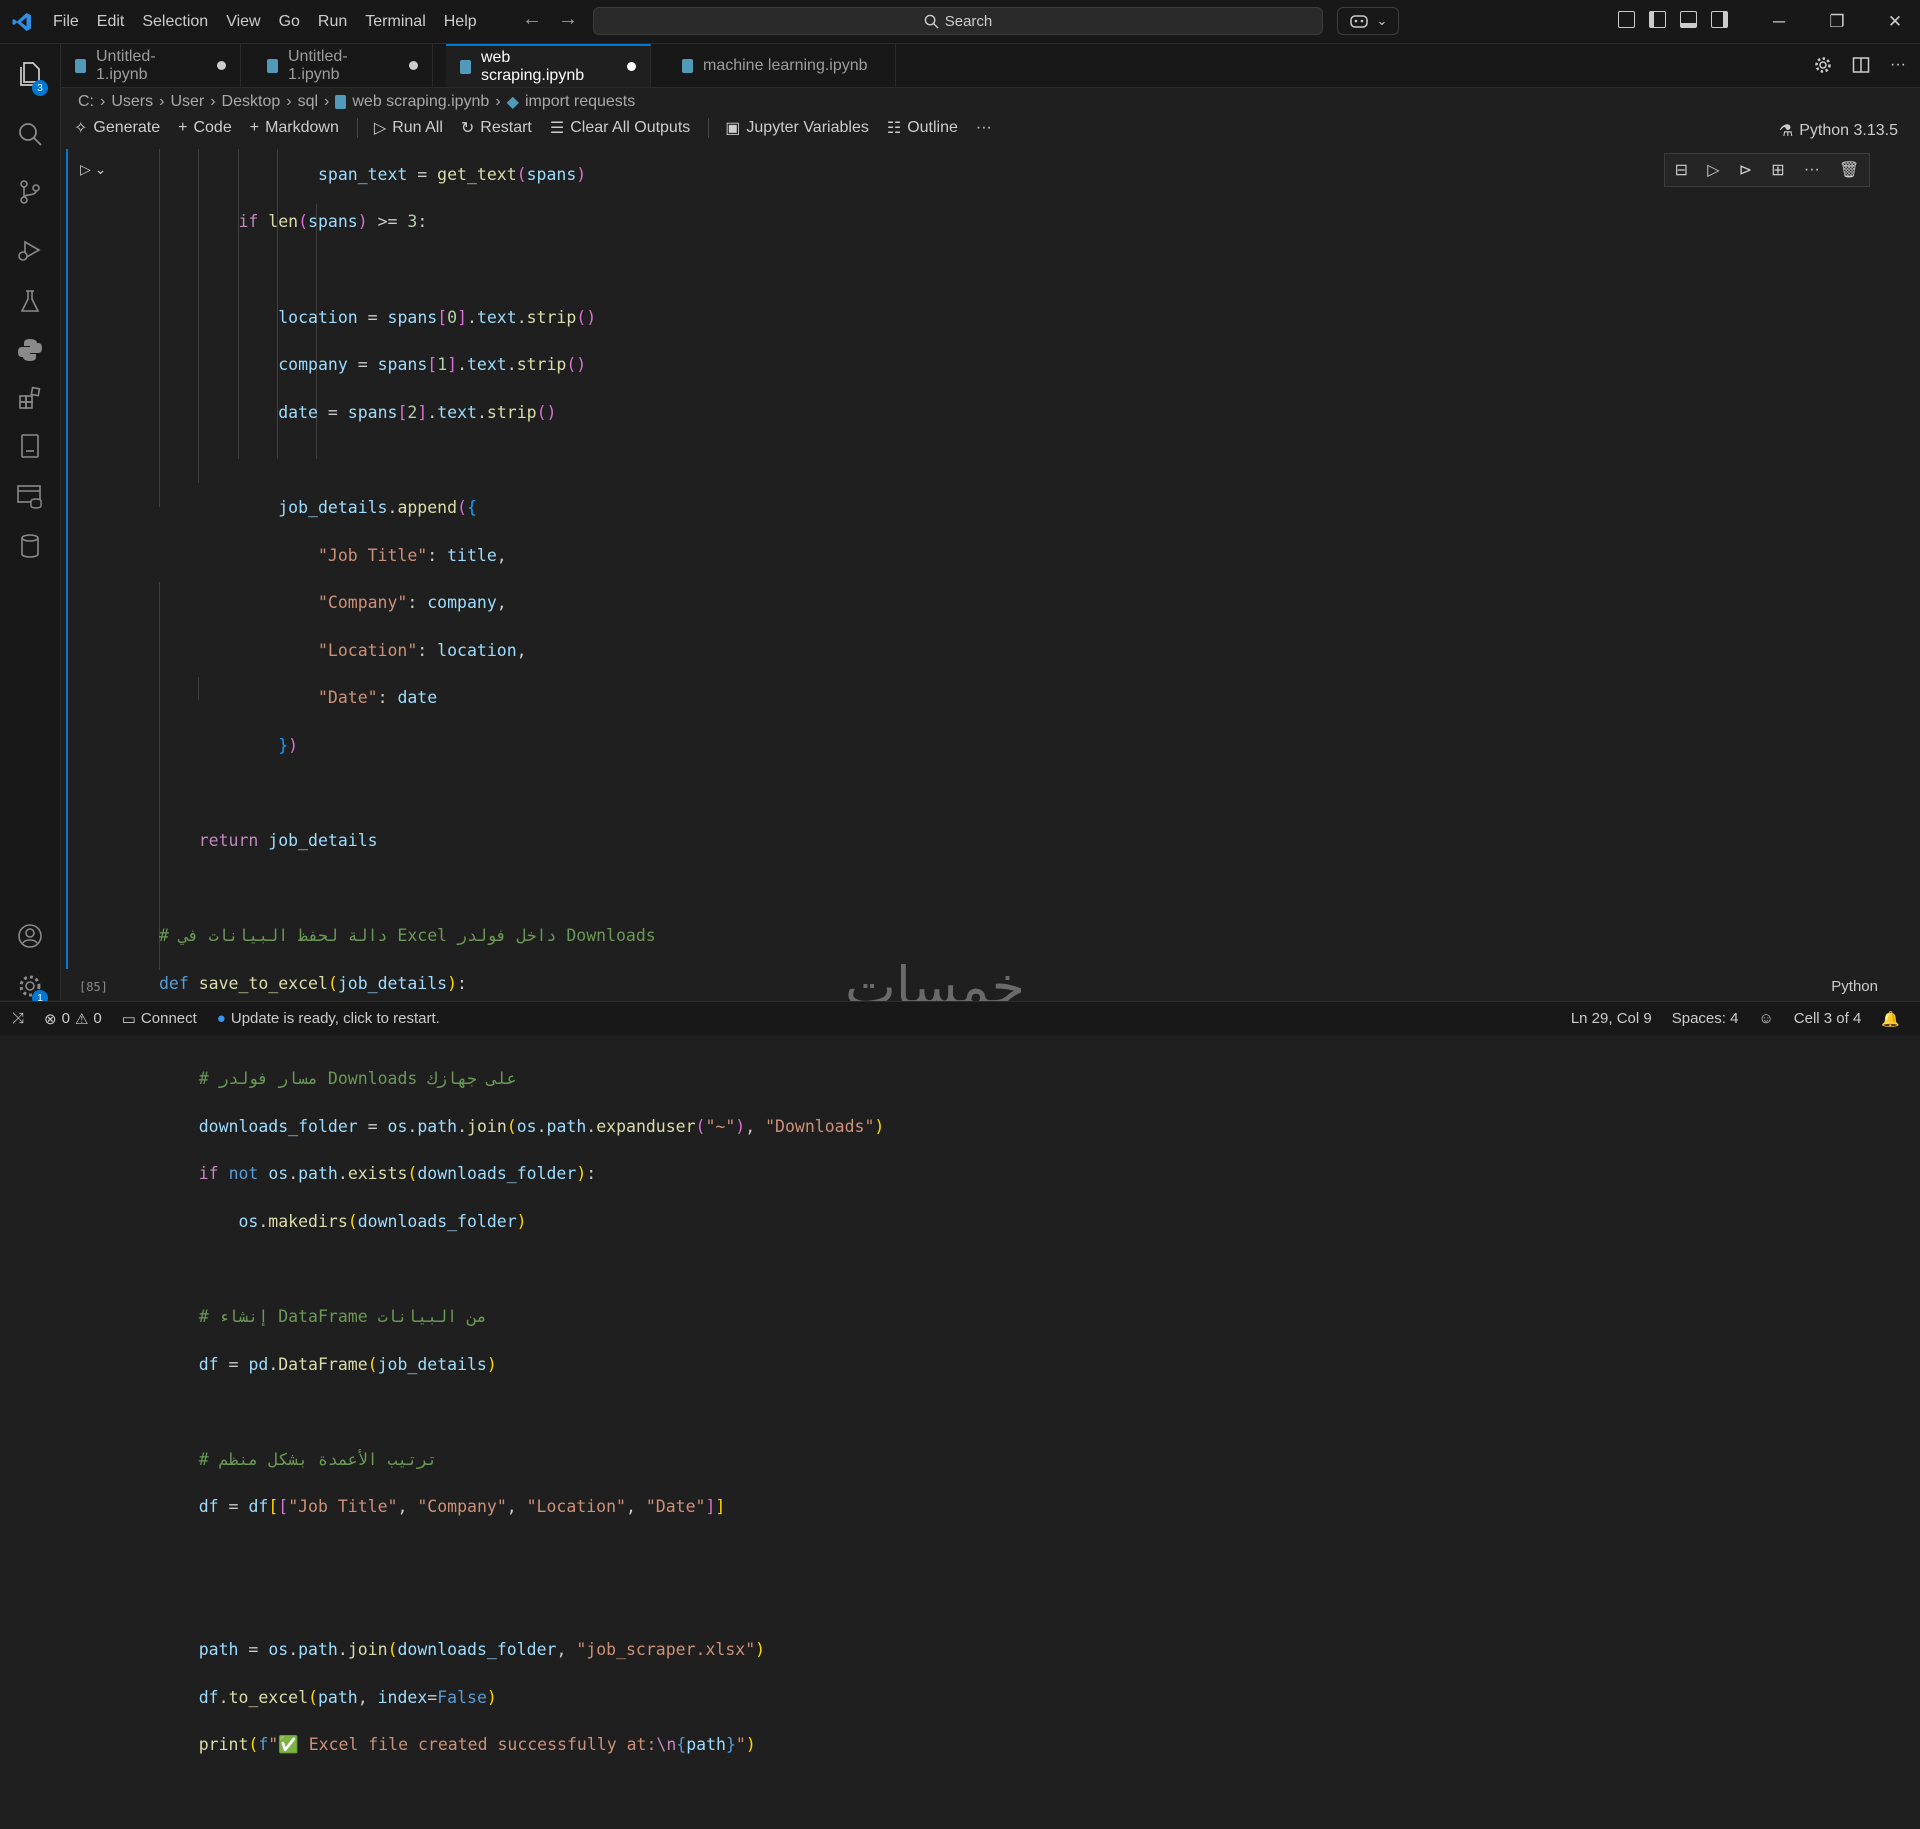 The height and width of the screenshot is (1829, 1920). Describe the element at coordinates (40, 88) in the screenshot. I see `explorer-badge: 3` at that location.